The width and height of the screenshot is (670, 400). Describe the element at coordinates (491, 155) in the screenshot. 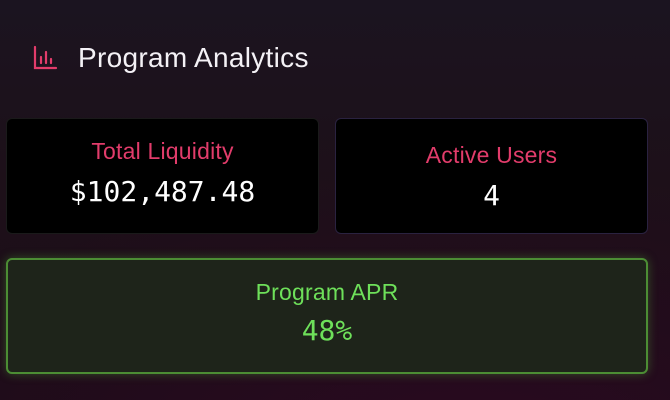

I see `active-users-label: Active Users` at that location.